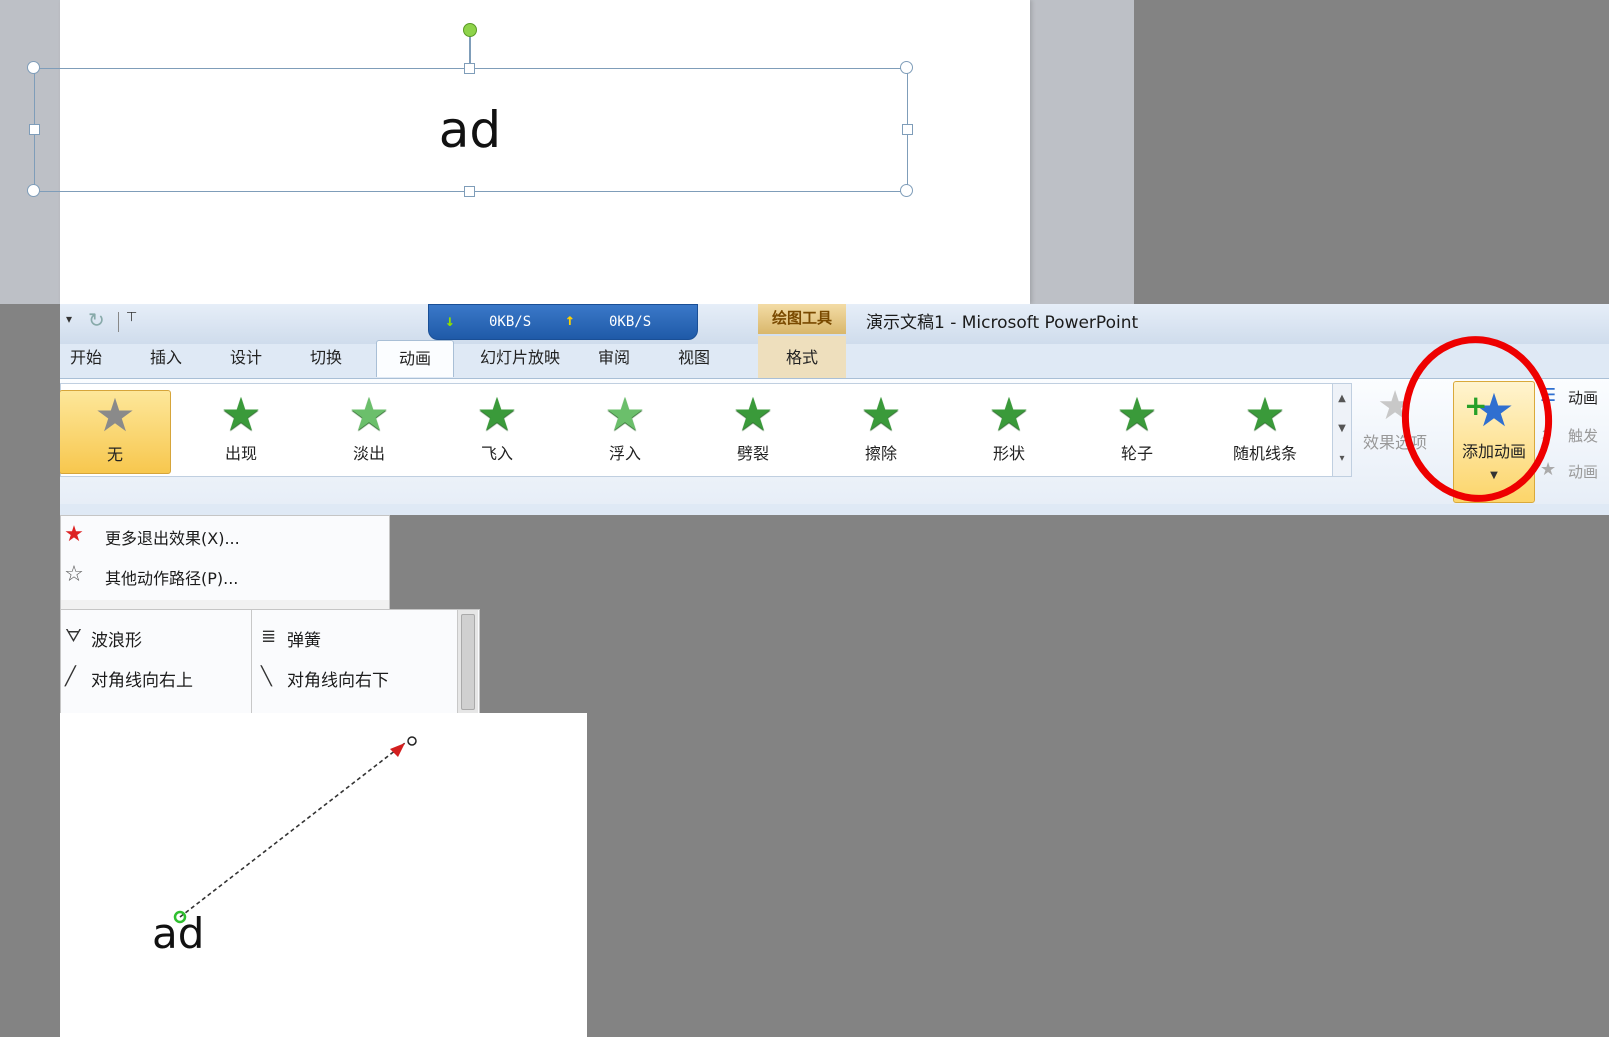 This screenshot has width=1609, height=1037. I want to click on tab-view: 视图, so click(694, 358).